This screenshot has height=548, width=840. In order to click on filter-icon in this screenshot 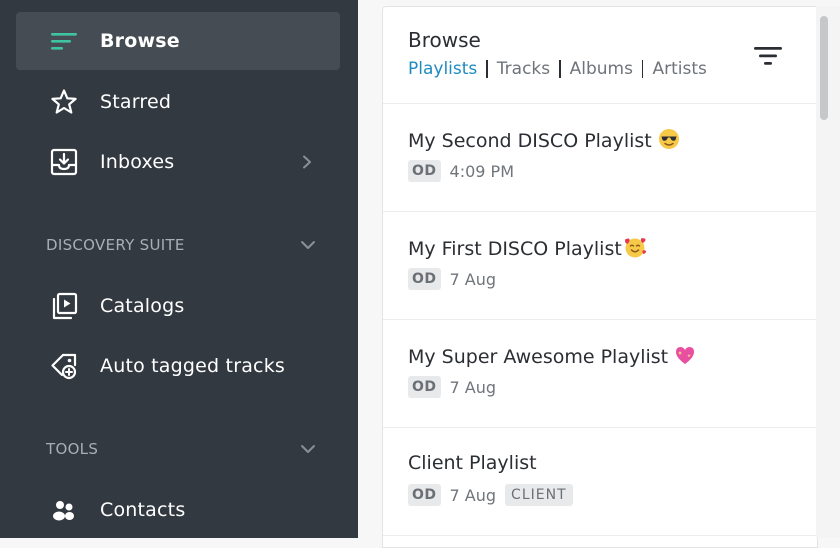, I will do `click(768, 56)`.